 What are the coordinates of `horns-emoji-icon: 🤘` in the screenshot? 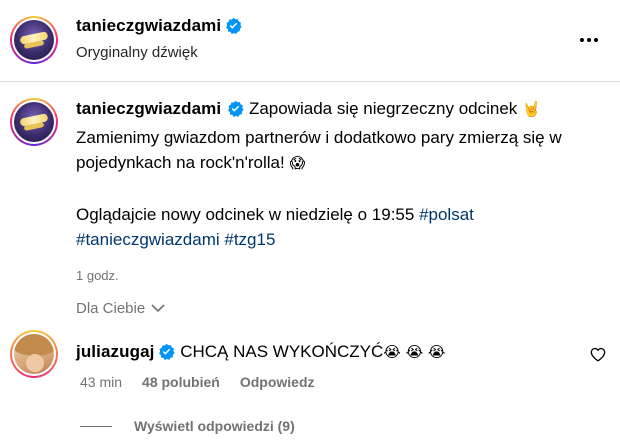 It's located at (531, 109).